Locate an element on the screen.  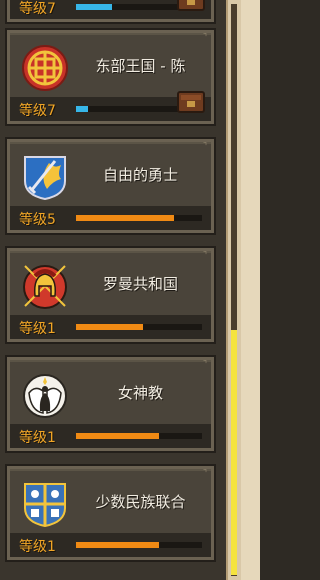
faction-name: 女神教 is located at coordinates (140, 393).